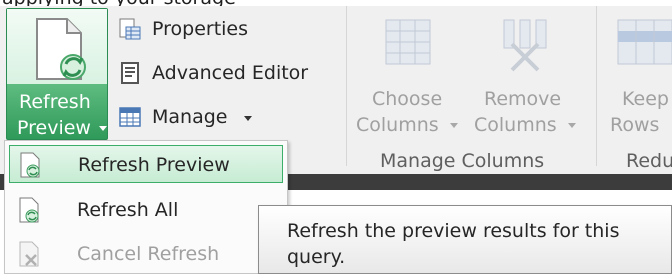  I want to click on keep-rows-button: Keep Rows, so click(639, 75).